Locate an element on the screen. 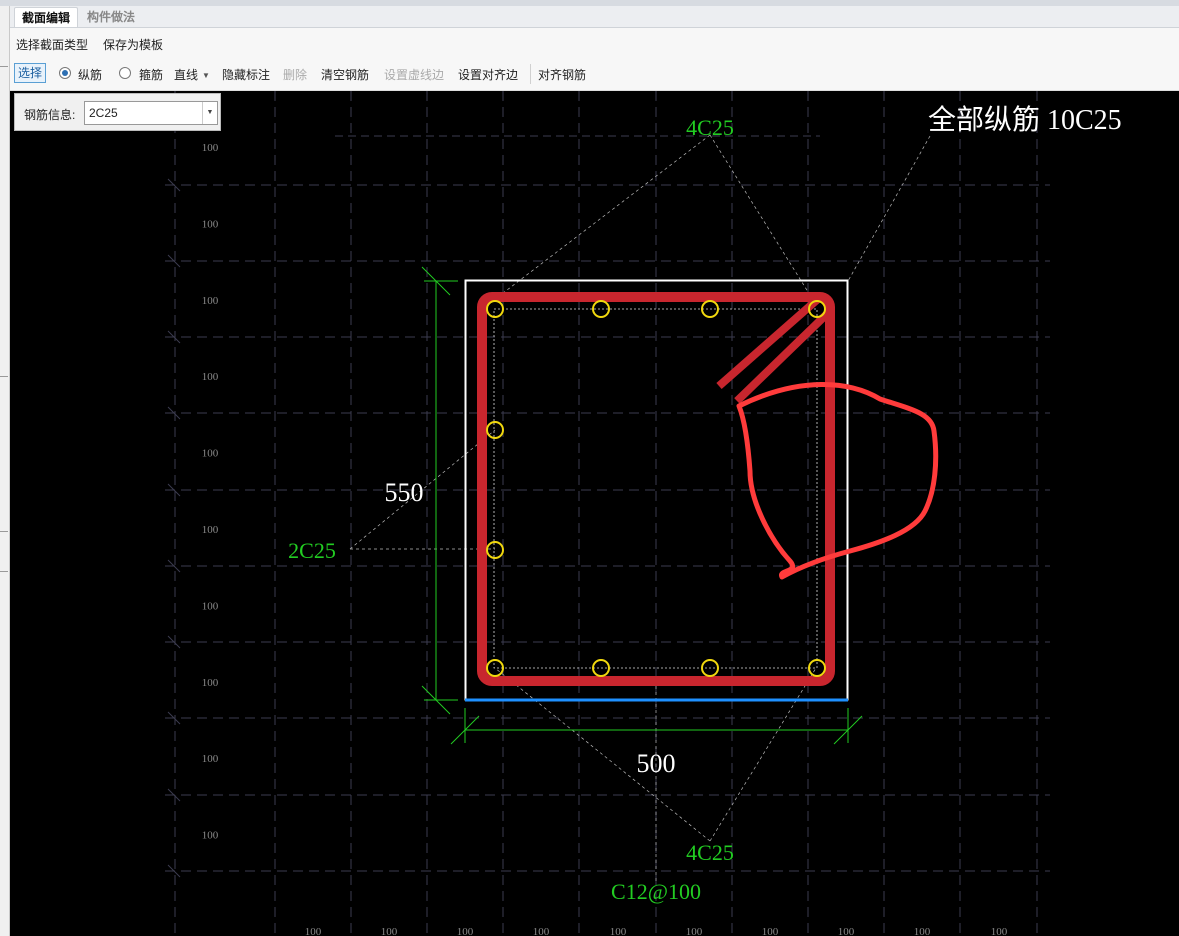 Image resolution: width=1179 pixels, height=936 pixels. delete-button: 删除 is located at coordinates (295, 74).